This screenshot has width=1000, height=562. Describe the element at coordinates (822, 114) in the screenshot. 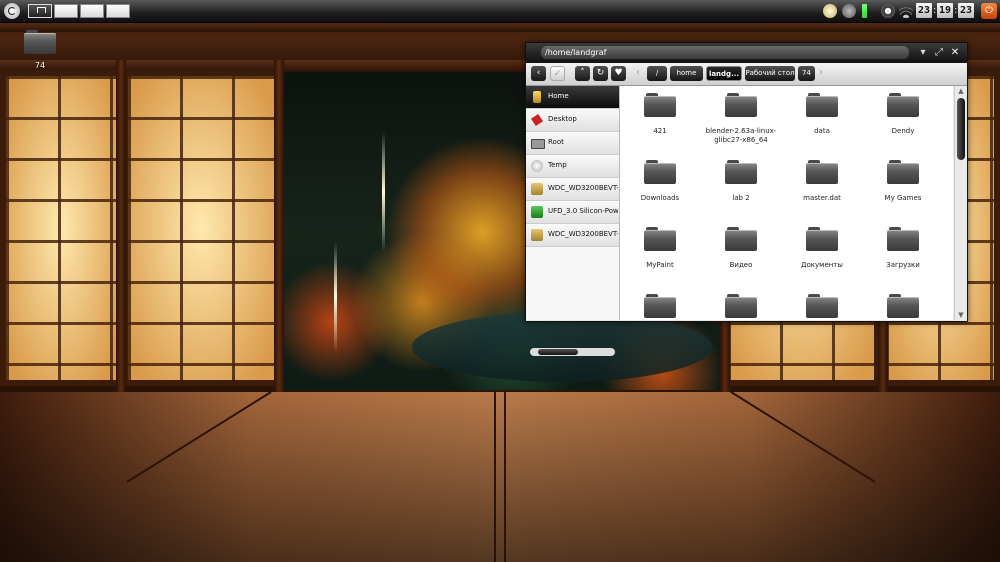

I see `file-item: data` at that location.